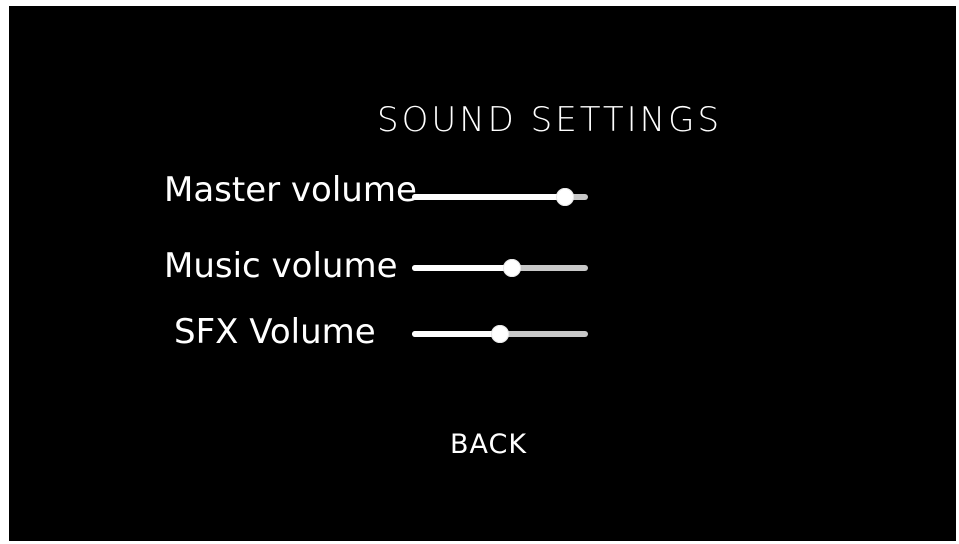  Describe the element at coordinates (275, 332) in the screenshot. I see `sfx-volume-label: SFX Volume` at that location.